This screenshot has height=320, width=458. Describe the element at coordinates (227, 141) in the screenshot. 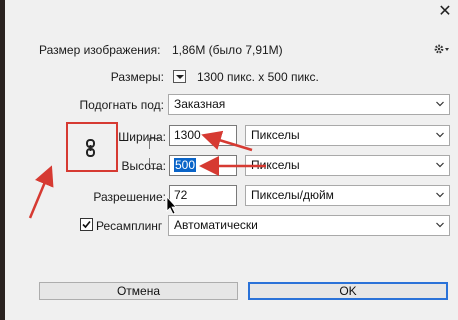

I see `annotation-arrow-width` at that location.